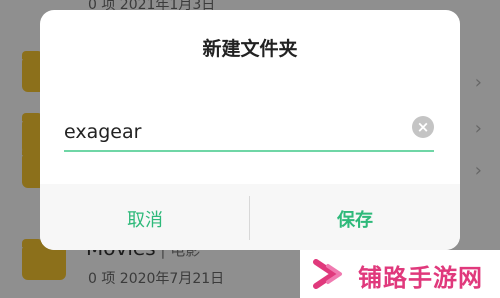  Describe the element at coordinates (420, 278) in the screenshot. I see `watermark-text: 铺路手游网` at that location.